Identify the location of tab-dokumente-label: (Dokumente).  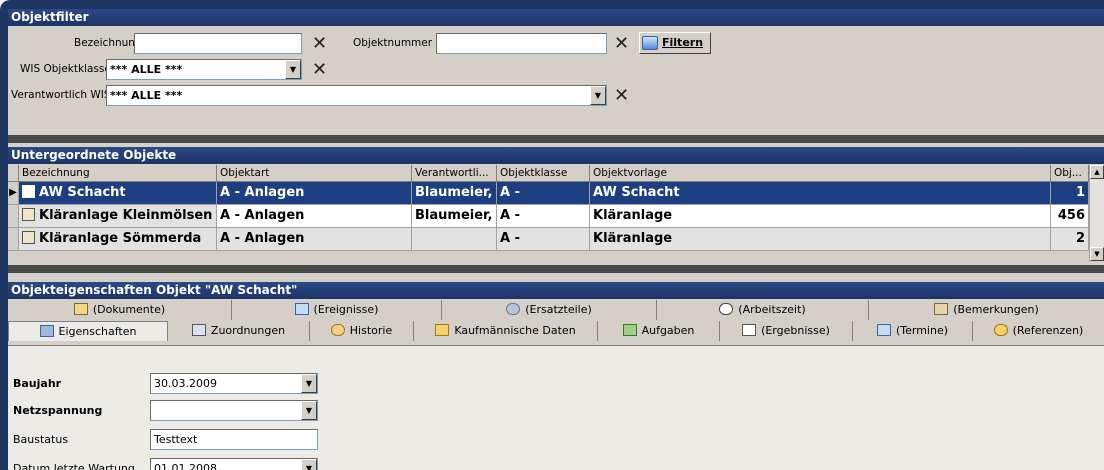
(129, 309).